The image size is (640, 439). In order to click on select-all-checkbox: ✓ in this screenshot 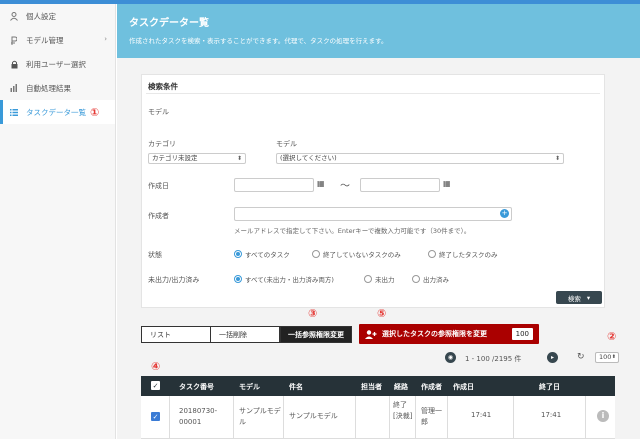, I will do `click(155, 385)`.